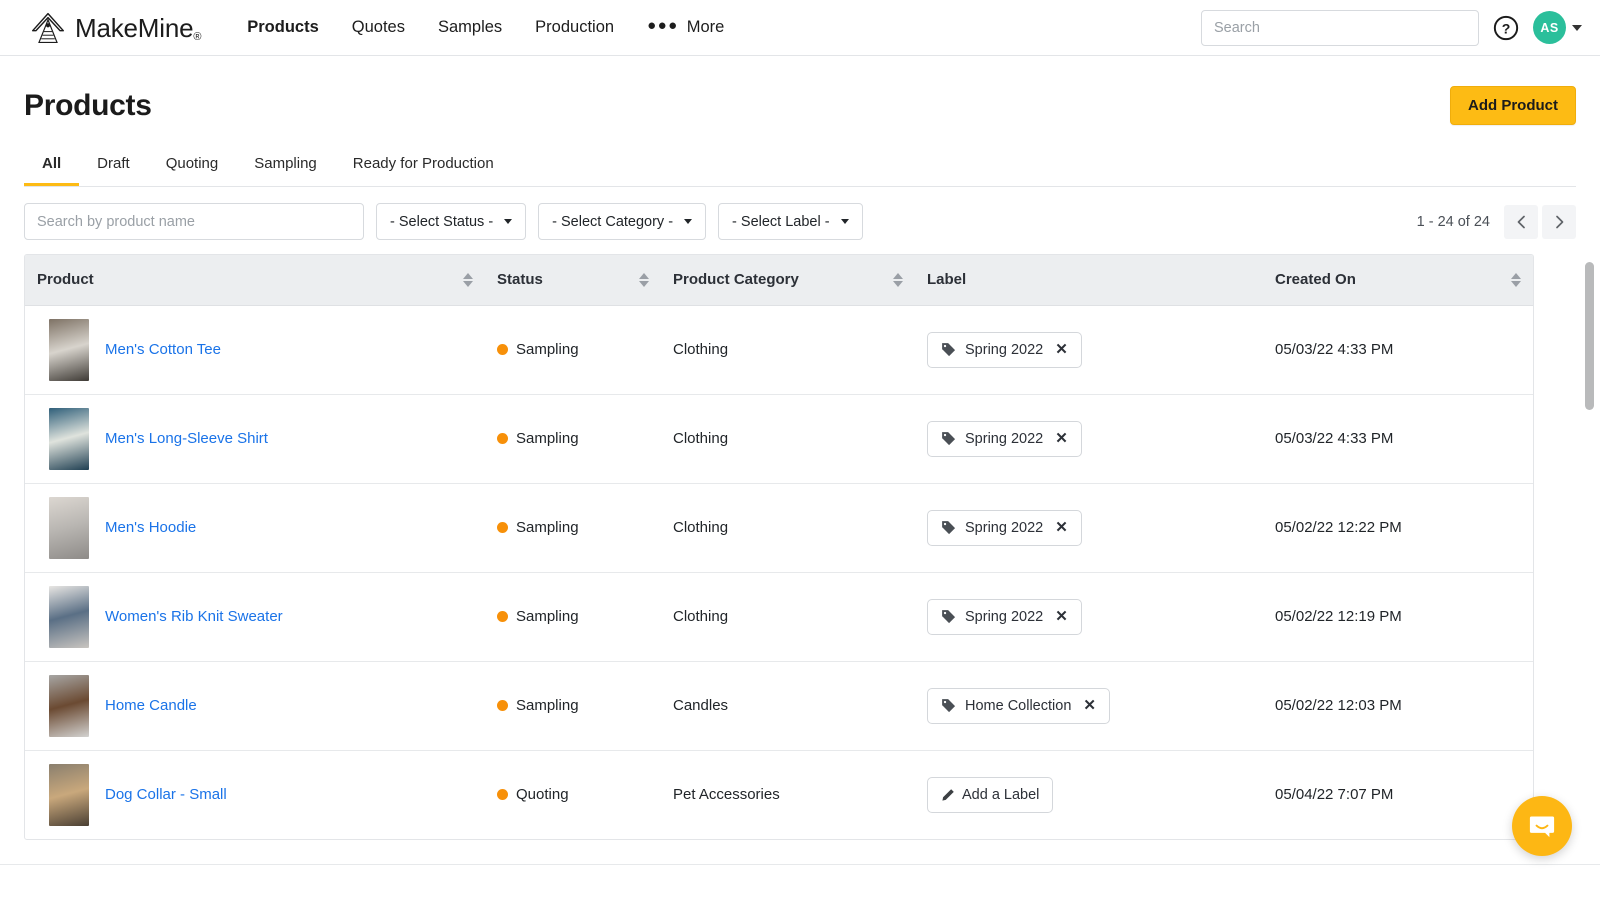 The height and width of the screenshot is (900, 1600). I want to click on sort-icon-created-on, so click(1516, 279).